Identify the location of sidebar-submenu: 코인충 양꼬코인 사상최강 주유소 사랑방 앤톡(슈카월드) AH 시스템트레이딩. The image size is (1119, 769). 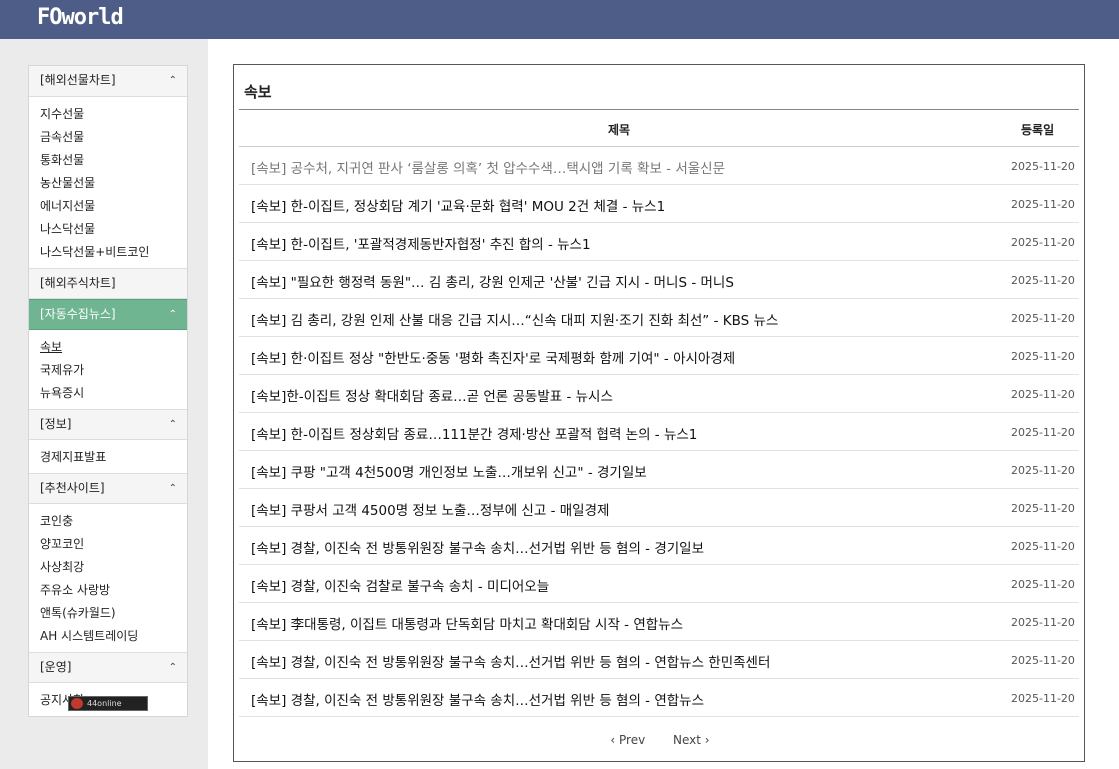
(108, 578).